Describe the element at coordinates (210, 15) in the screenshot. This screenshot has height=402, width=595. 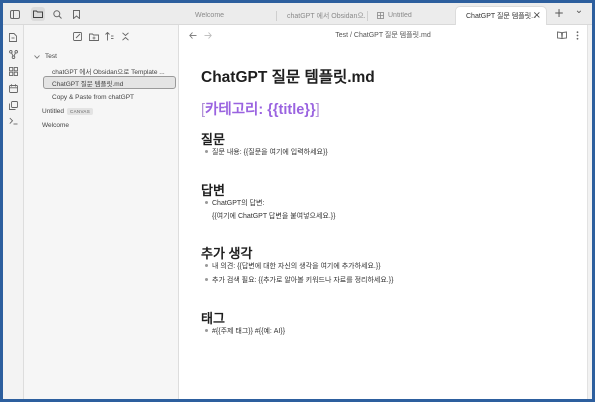
I see `tab-label: Welcome` at that location.